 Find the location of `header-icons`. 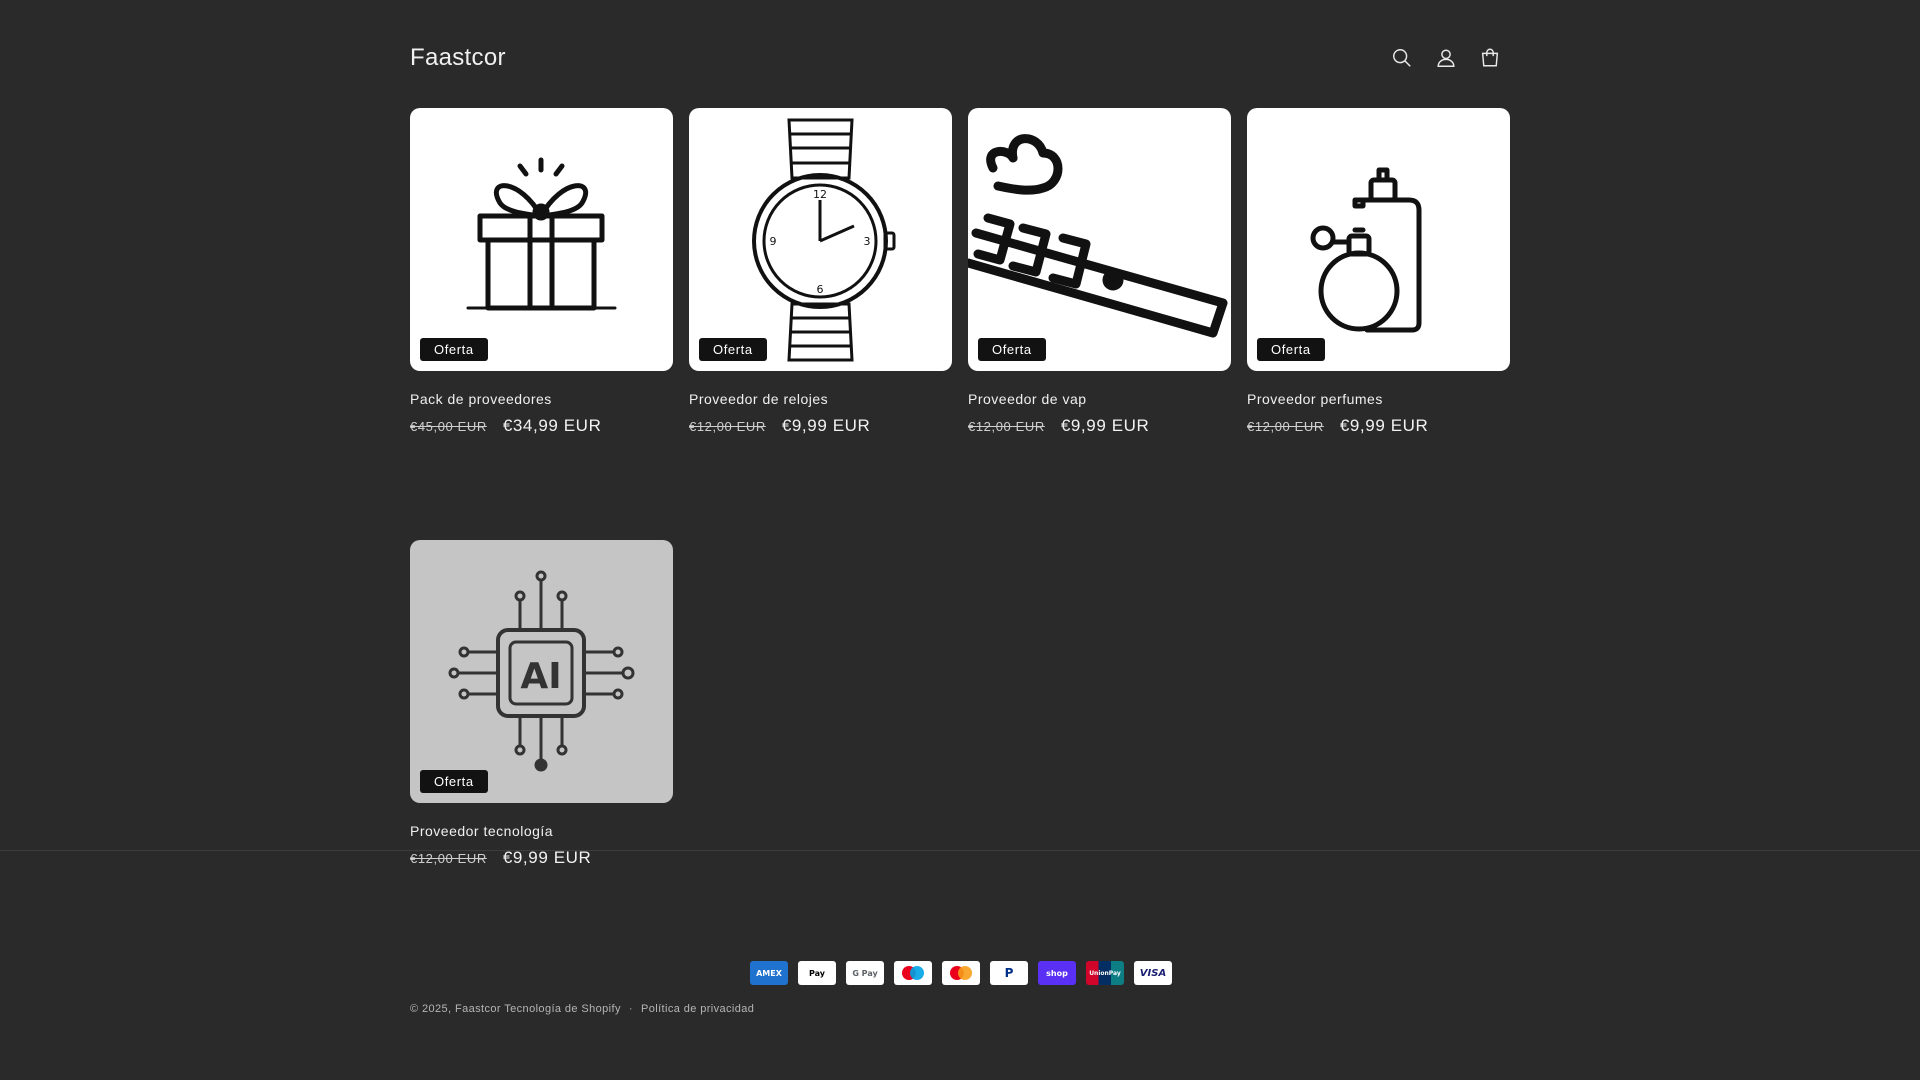

header-icons is located at coordinates (1446, 58).